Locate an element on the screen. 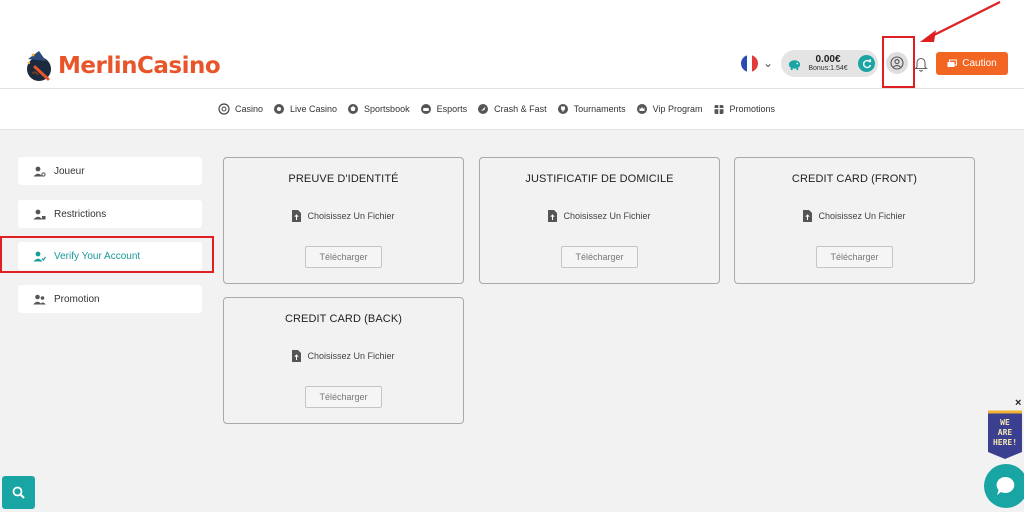 The width and height of the screenshot is (1024, 512). nav-item-esports: Esports is located at coordinates (444, 109).